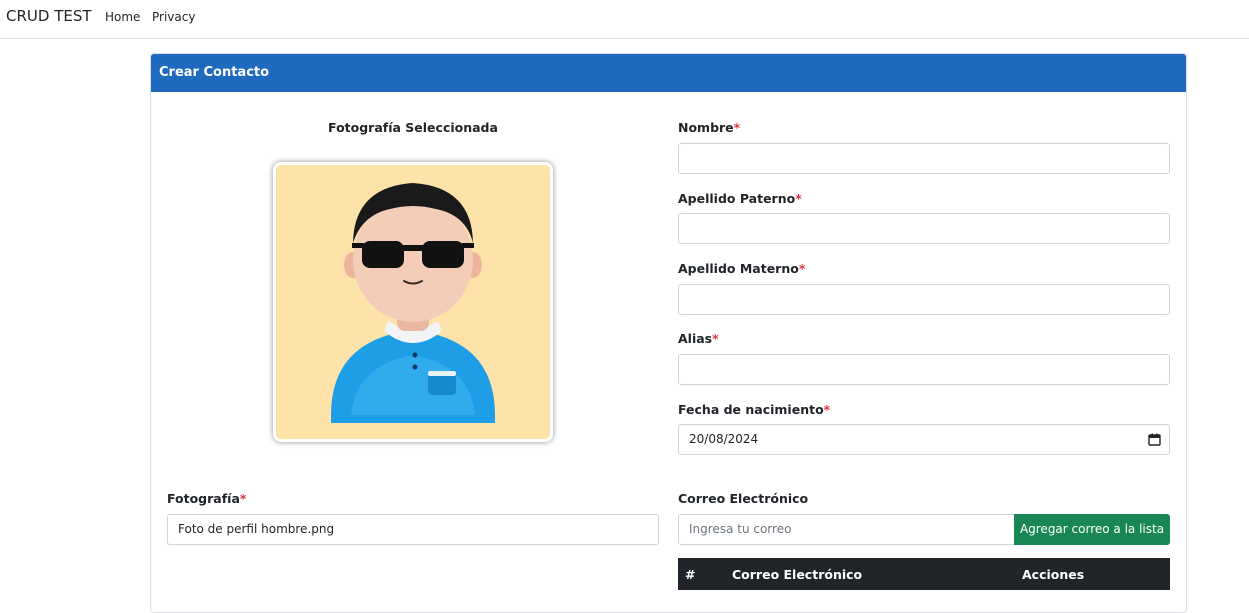  What do you see at coordinates (924, 574) in the screenshot?
I see `email-table-header: # Correo Electrónico Acciones` at bounding box center [924, 574].